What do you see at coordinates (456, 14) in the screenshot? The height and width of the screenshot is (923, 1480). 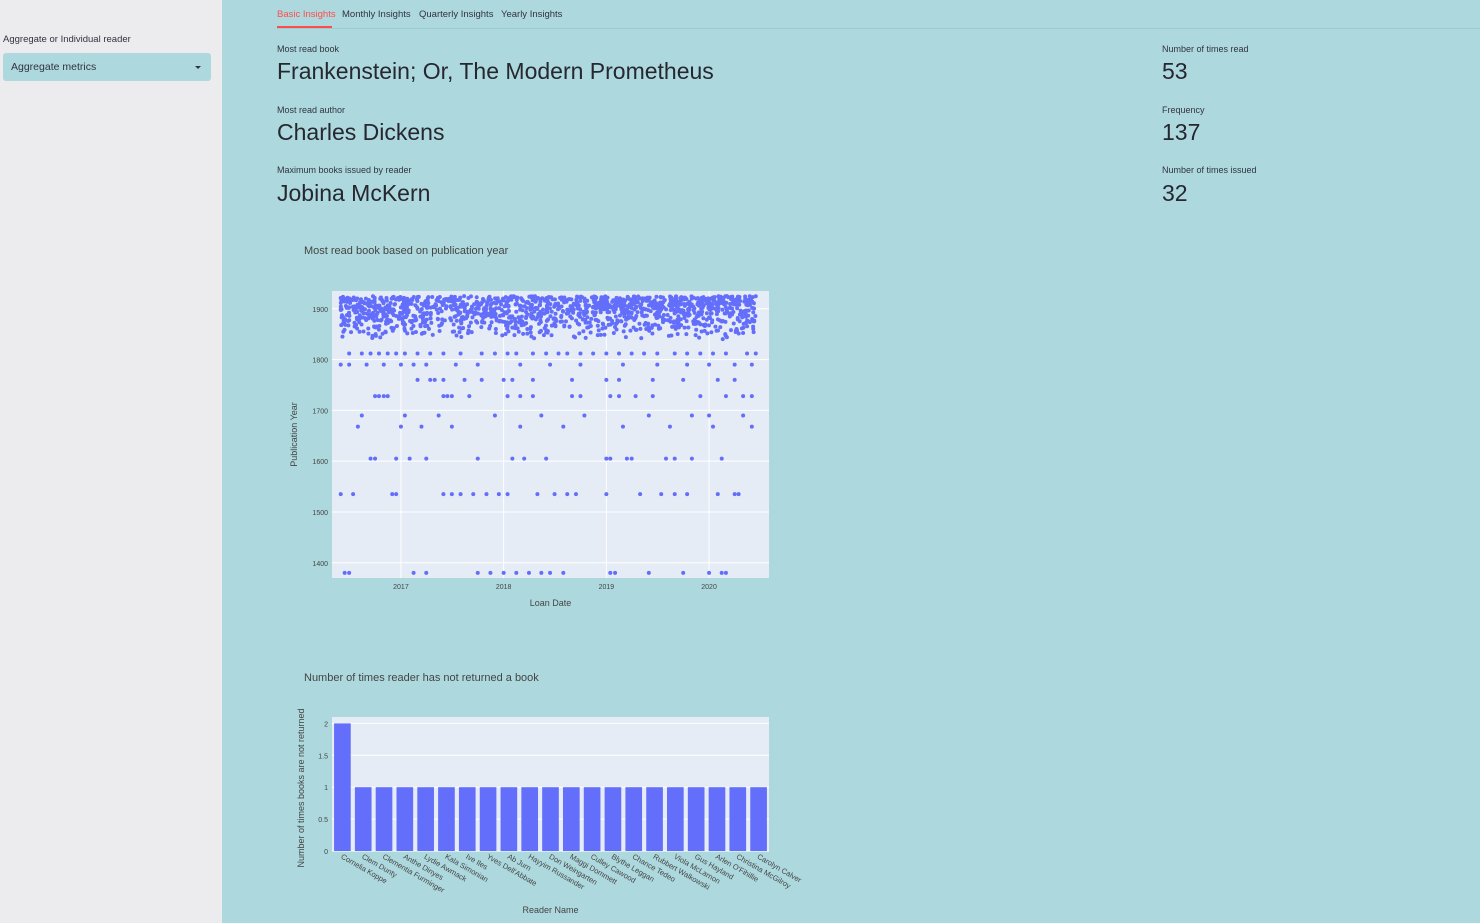 I see `tab-quarterly-insights: Quarterly Insights` at bounding box center [456, 14].